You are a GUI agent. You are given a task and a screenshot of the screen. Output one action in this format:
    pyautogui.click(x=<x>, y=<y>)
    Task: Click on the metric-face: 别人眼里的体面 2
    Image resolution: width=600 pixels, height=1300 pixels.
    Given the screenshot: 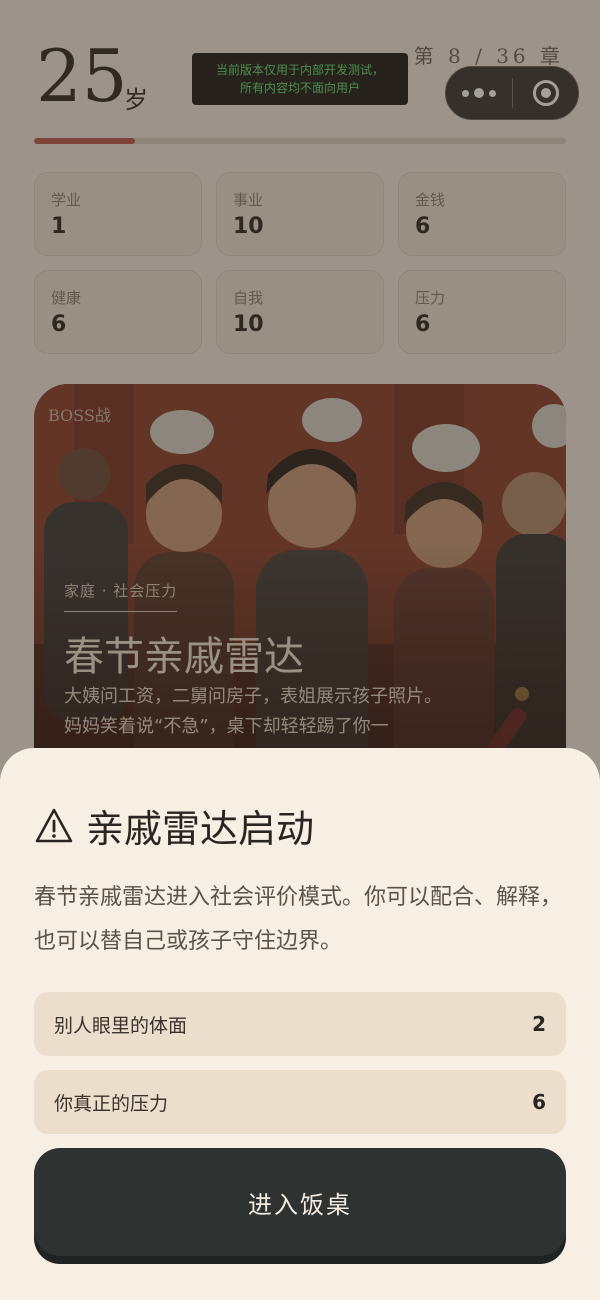 What is the action you would take?
    pyautogui.click(x=300, y=1024)
    